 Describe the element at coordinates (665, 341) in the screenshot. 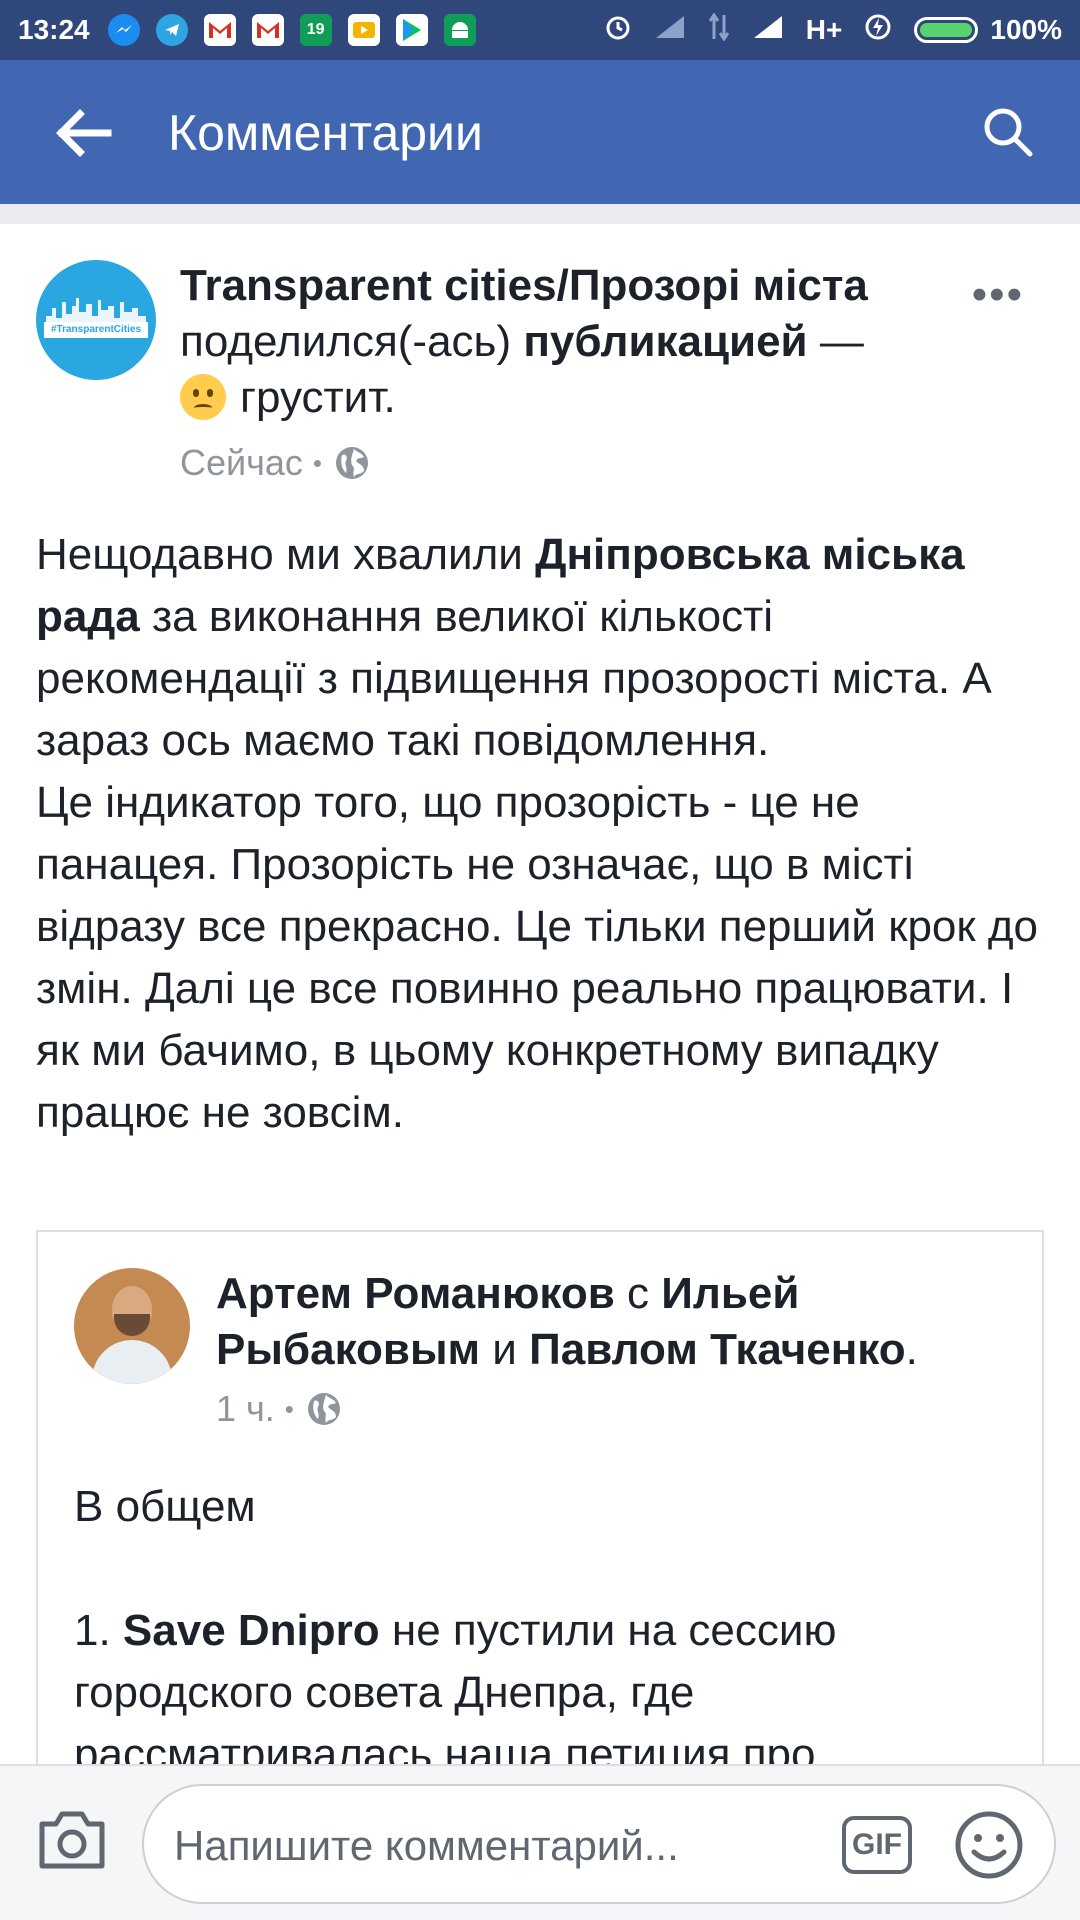

I see `post-object-link: публикацией` at that location.